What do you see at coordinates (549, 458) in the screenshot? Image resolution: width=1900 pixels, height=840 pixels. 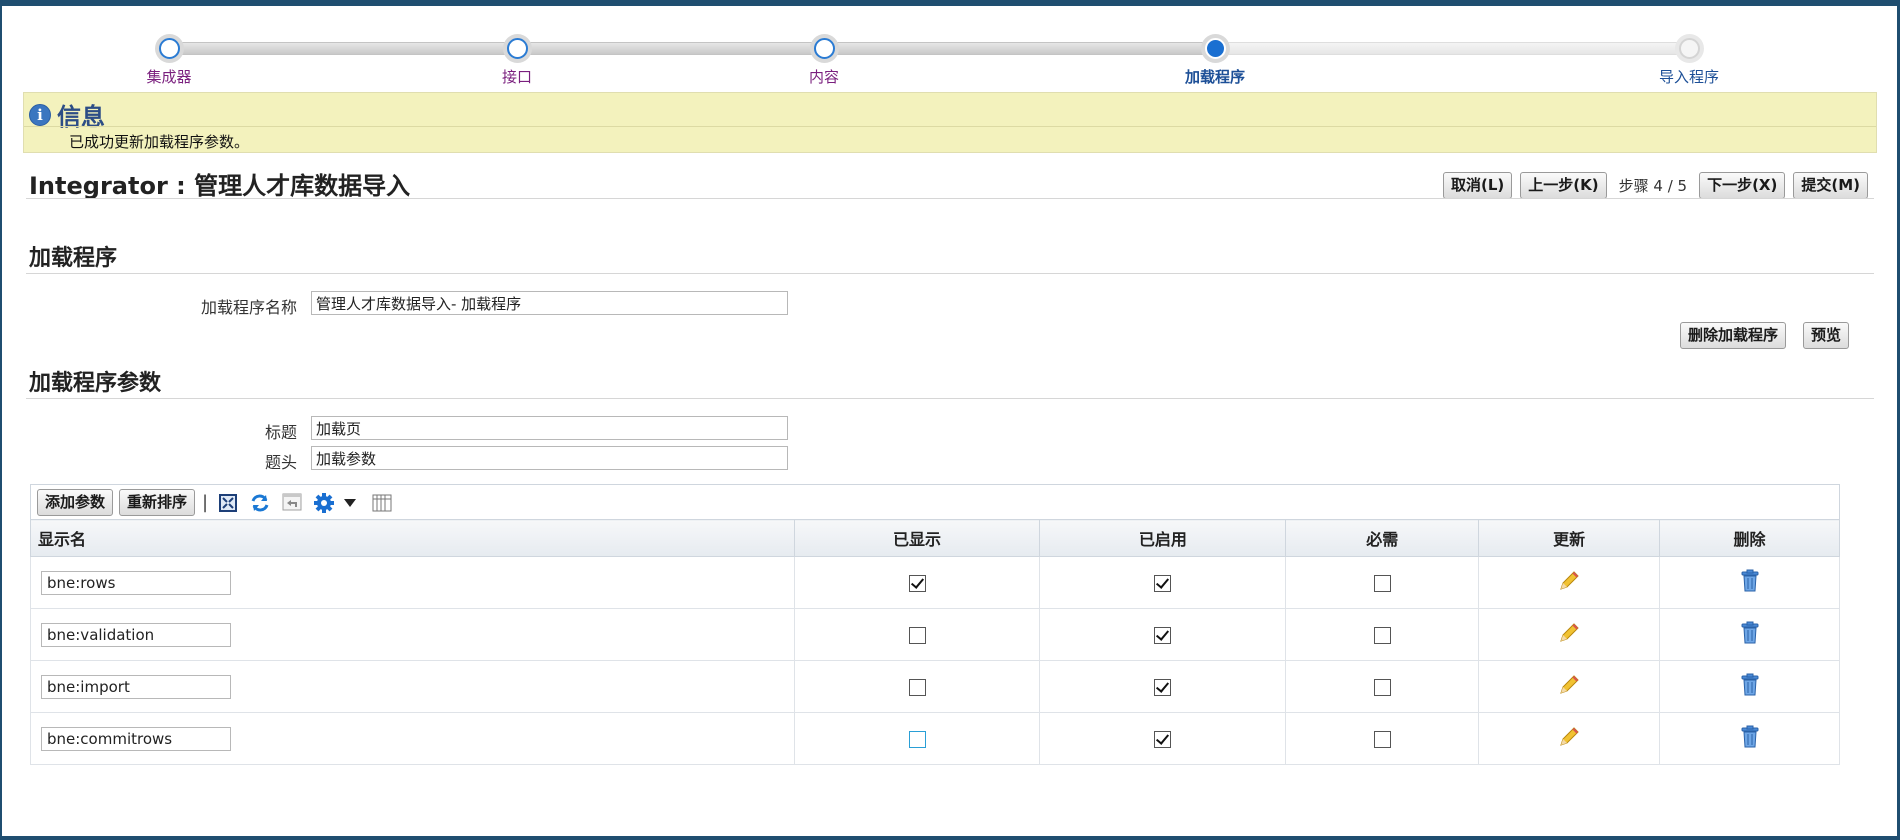 I see `params-header-field` at bounding box center [549, 458].